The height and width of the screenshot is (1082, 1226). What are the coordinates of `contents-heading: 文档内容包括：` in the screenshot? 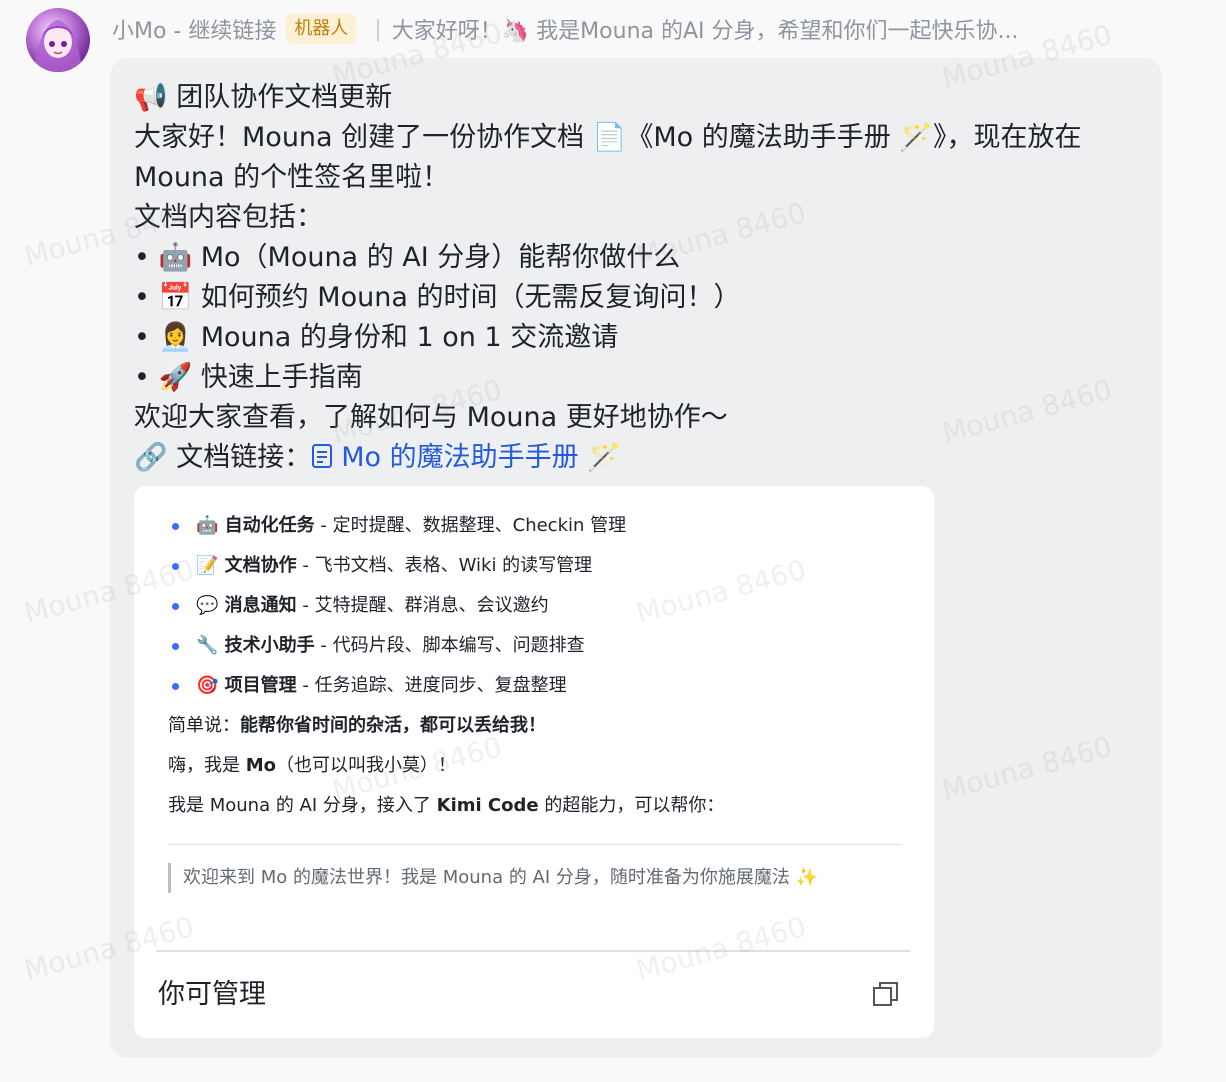 It's located at (228, 217).